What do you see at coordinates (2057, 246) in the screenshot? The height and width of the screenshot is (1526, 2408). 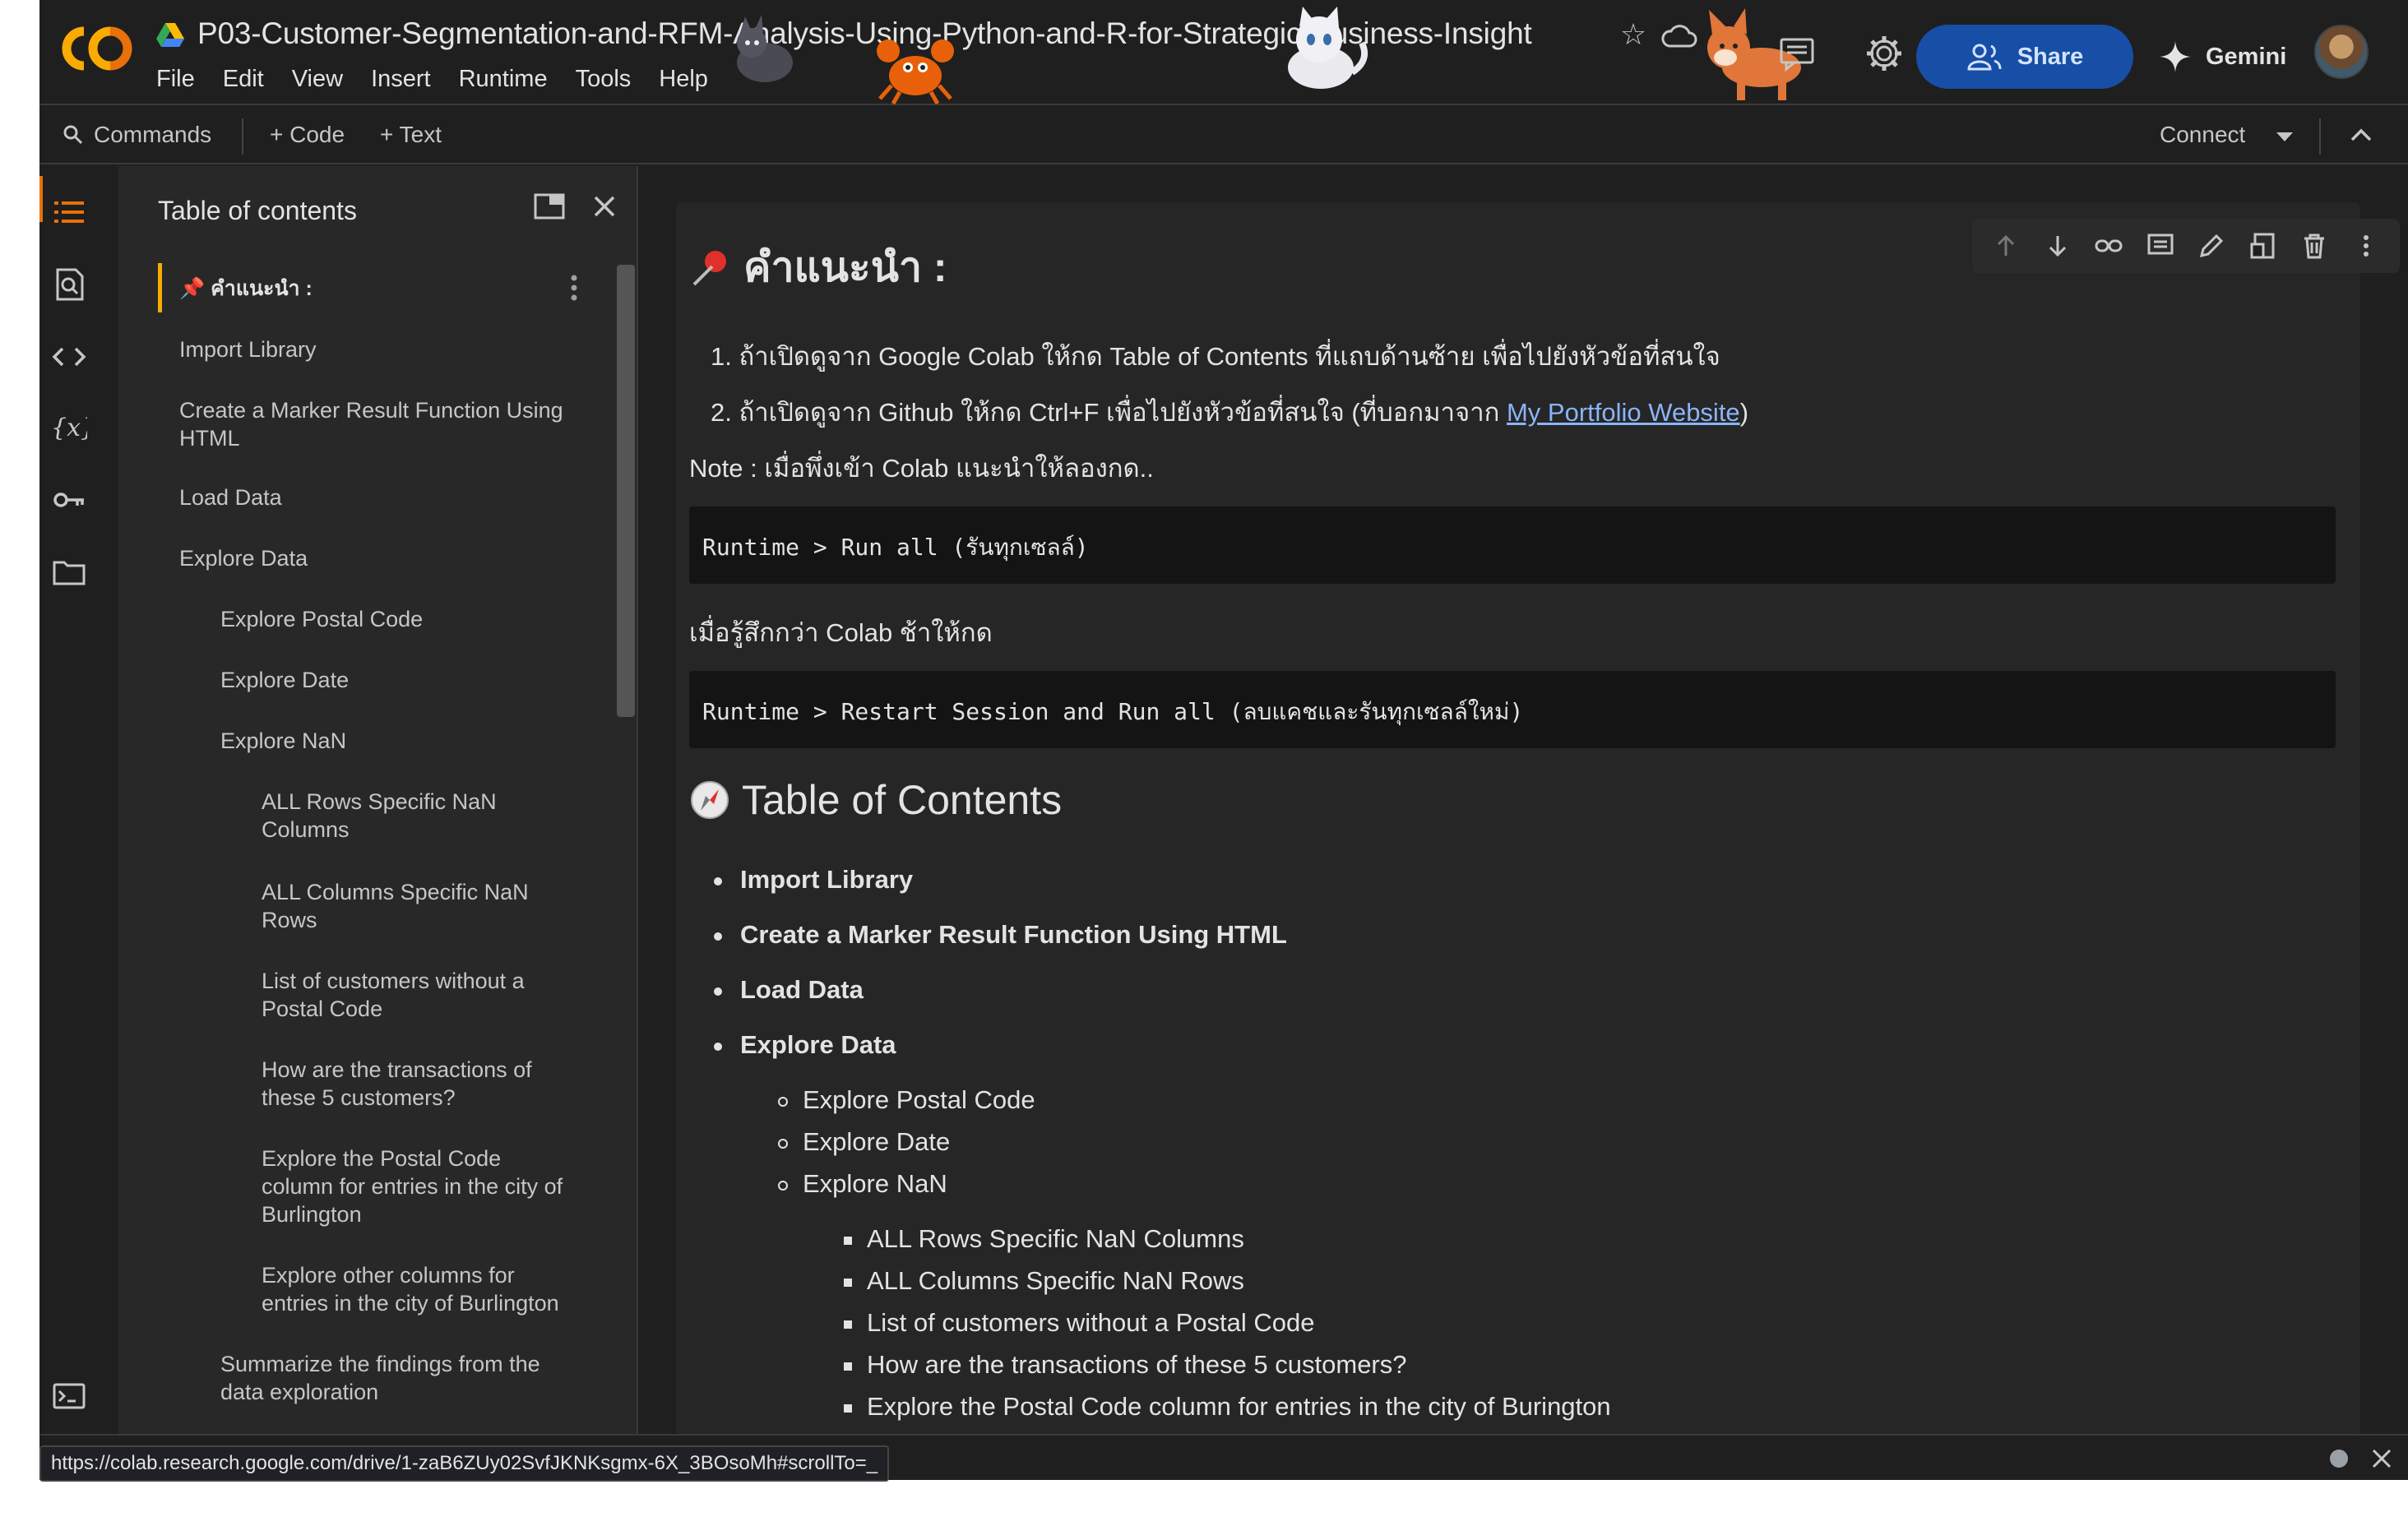 I see `move-down-icon` at bounding box center [2057, 246].